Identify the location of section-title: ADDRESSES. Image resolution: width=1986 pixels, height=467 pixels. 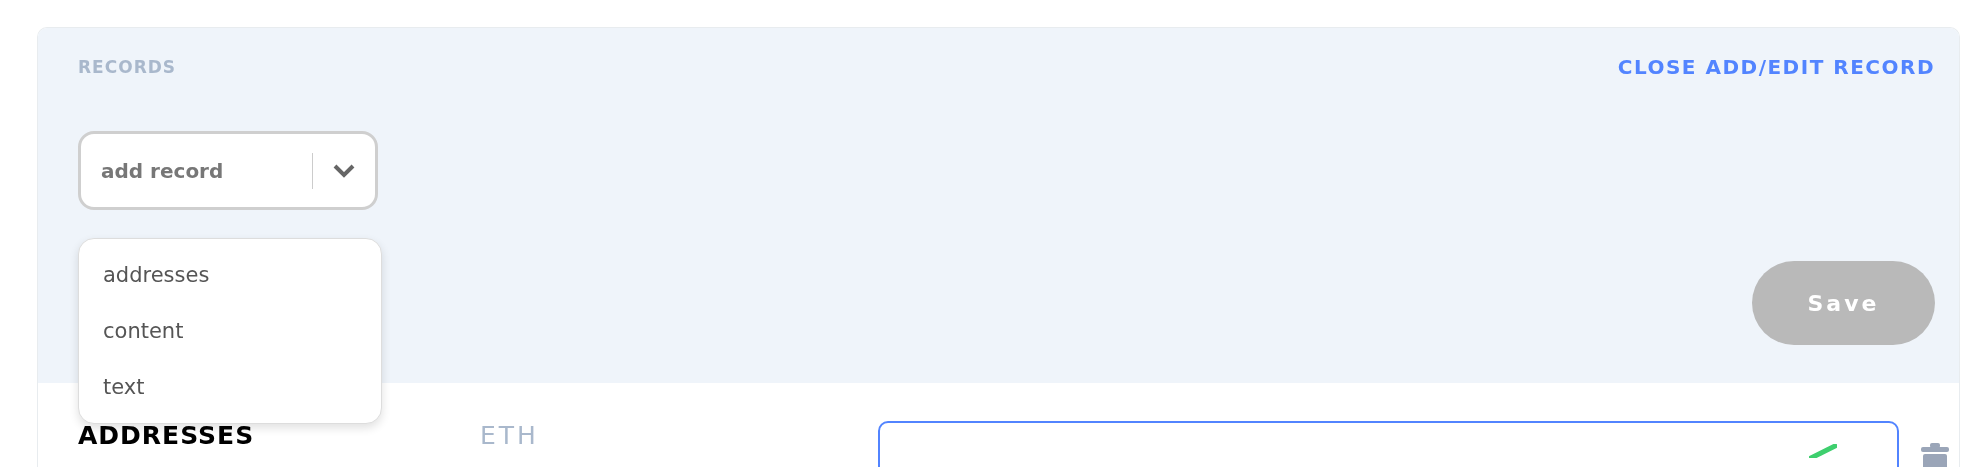
(167, 435).